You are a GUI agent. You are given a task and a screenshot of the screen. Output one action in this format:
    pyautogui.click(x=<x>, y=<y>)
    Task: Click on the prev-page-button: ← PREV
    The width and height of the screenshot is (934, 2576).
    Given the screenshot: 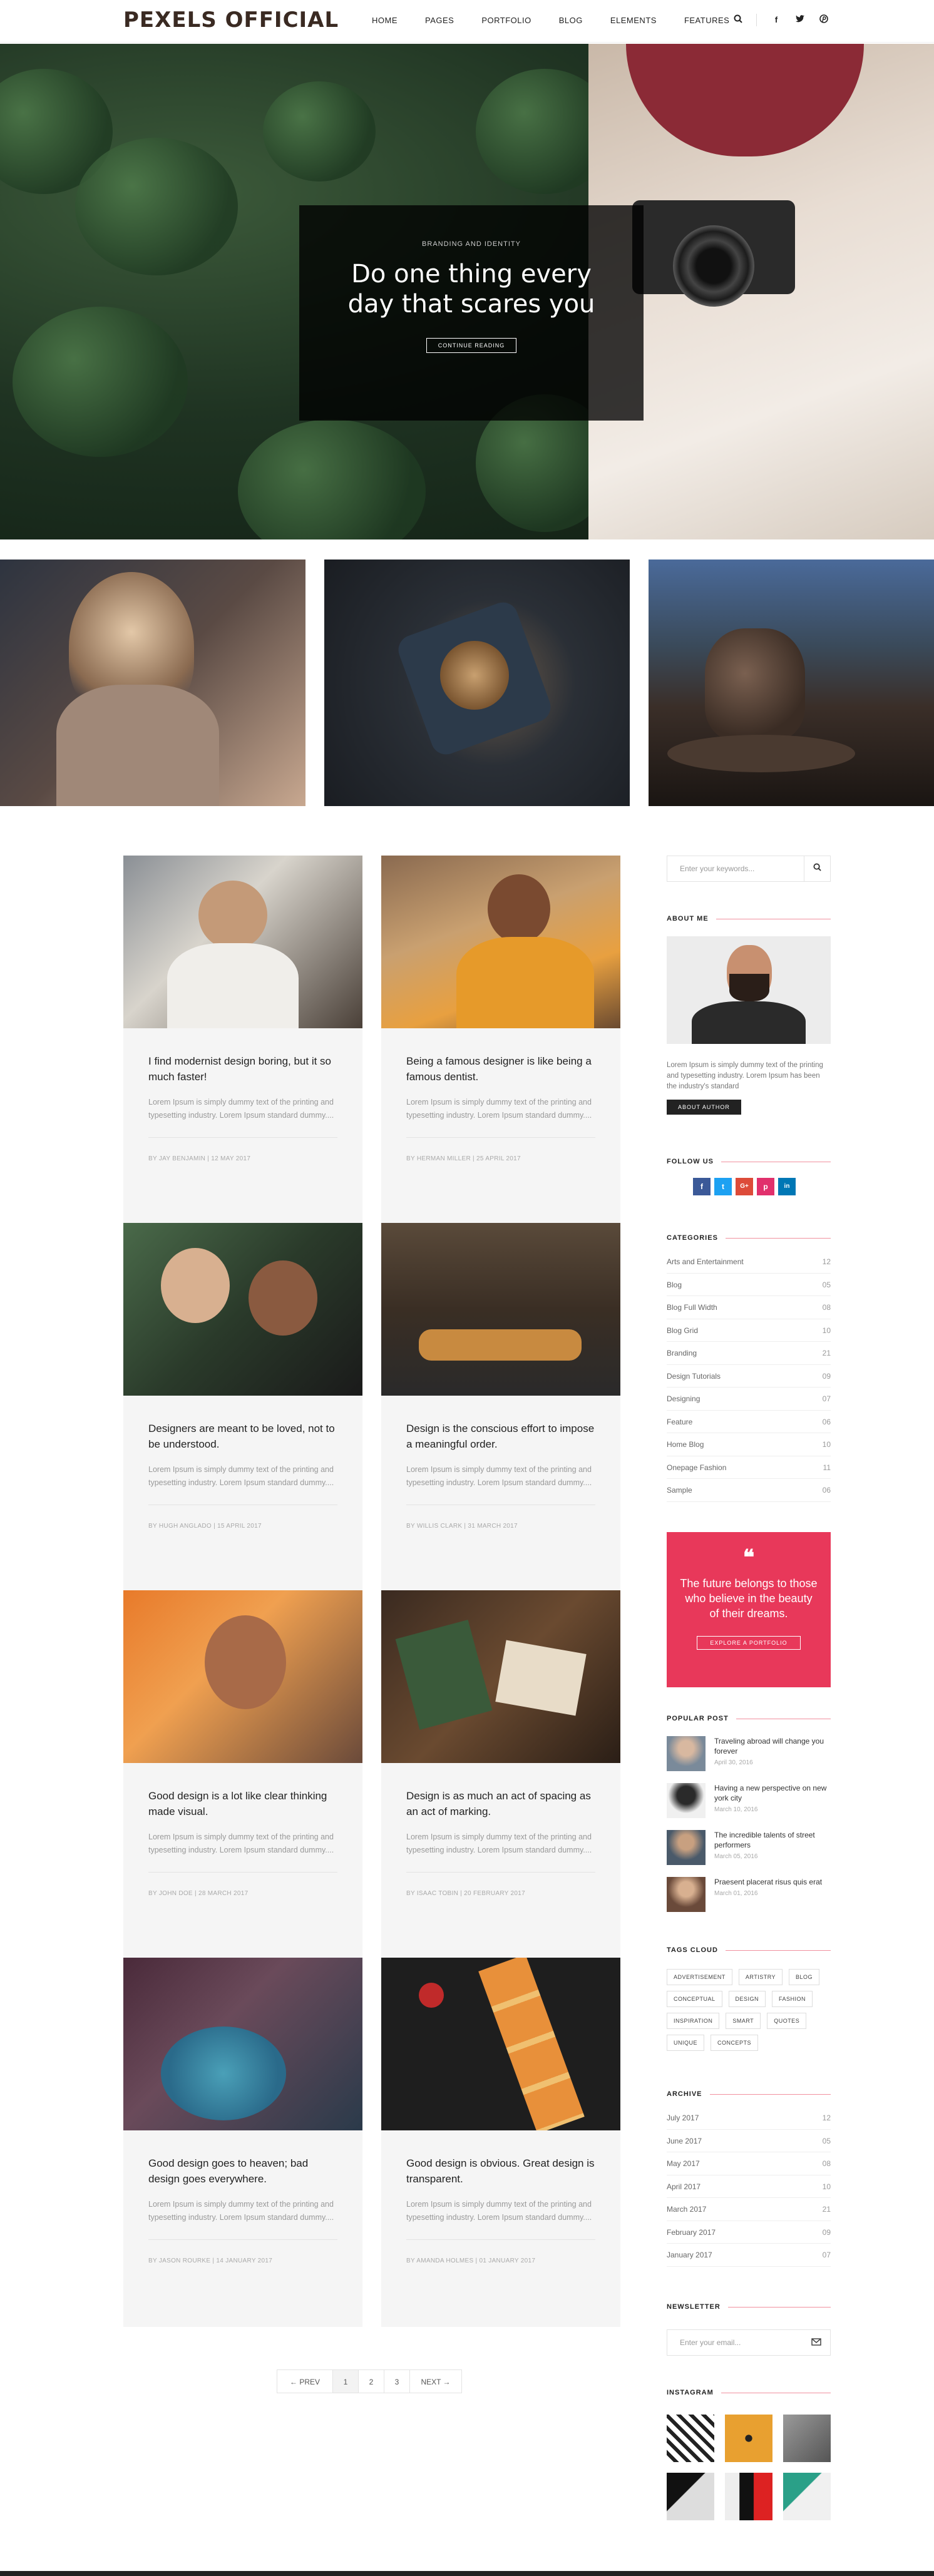 What is the action you would take?
    pyautogui.click(x=305, y=2381)
    